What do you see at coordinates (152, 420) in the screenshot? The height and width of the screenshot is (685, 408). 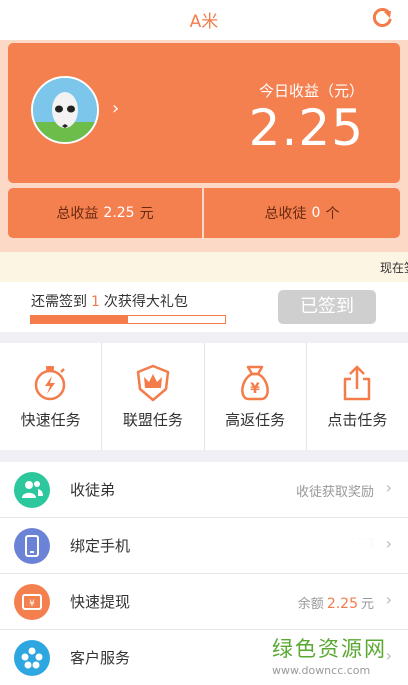 I see `task-alliance-label: 联盟任务` at bounding box center [152, 420].